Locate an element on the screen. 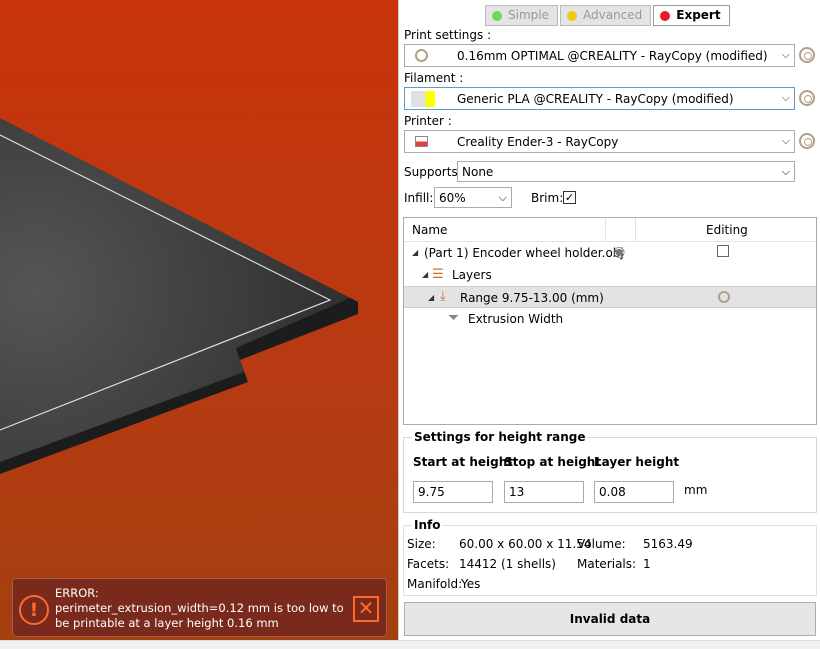 Image resolution: width=820 pixels, height=649 pixels. facets-label: Facets: is located at coordinates (428, 564).